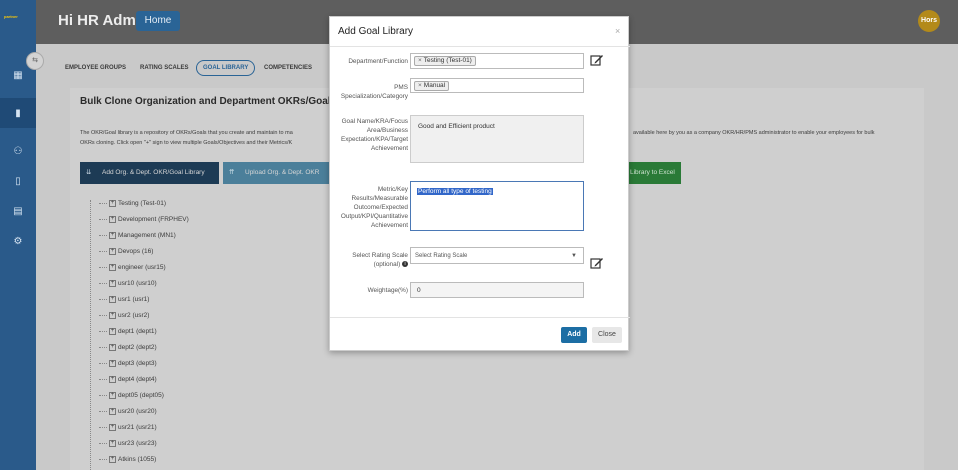 The height and width of the screenshot is (470, 958). Describe the element at coordinates (288, 68) in the screenshot. I see `tab-competencies: COMPETENCIES` at that location.